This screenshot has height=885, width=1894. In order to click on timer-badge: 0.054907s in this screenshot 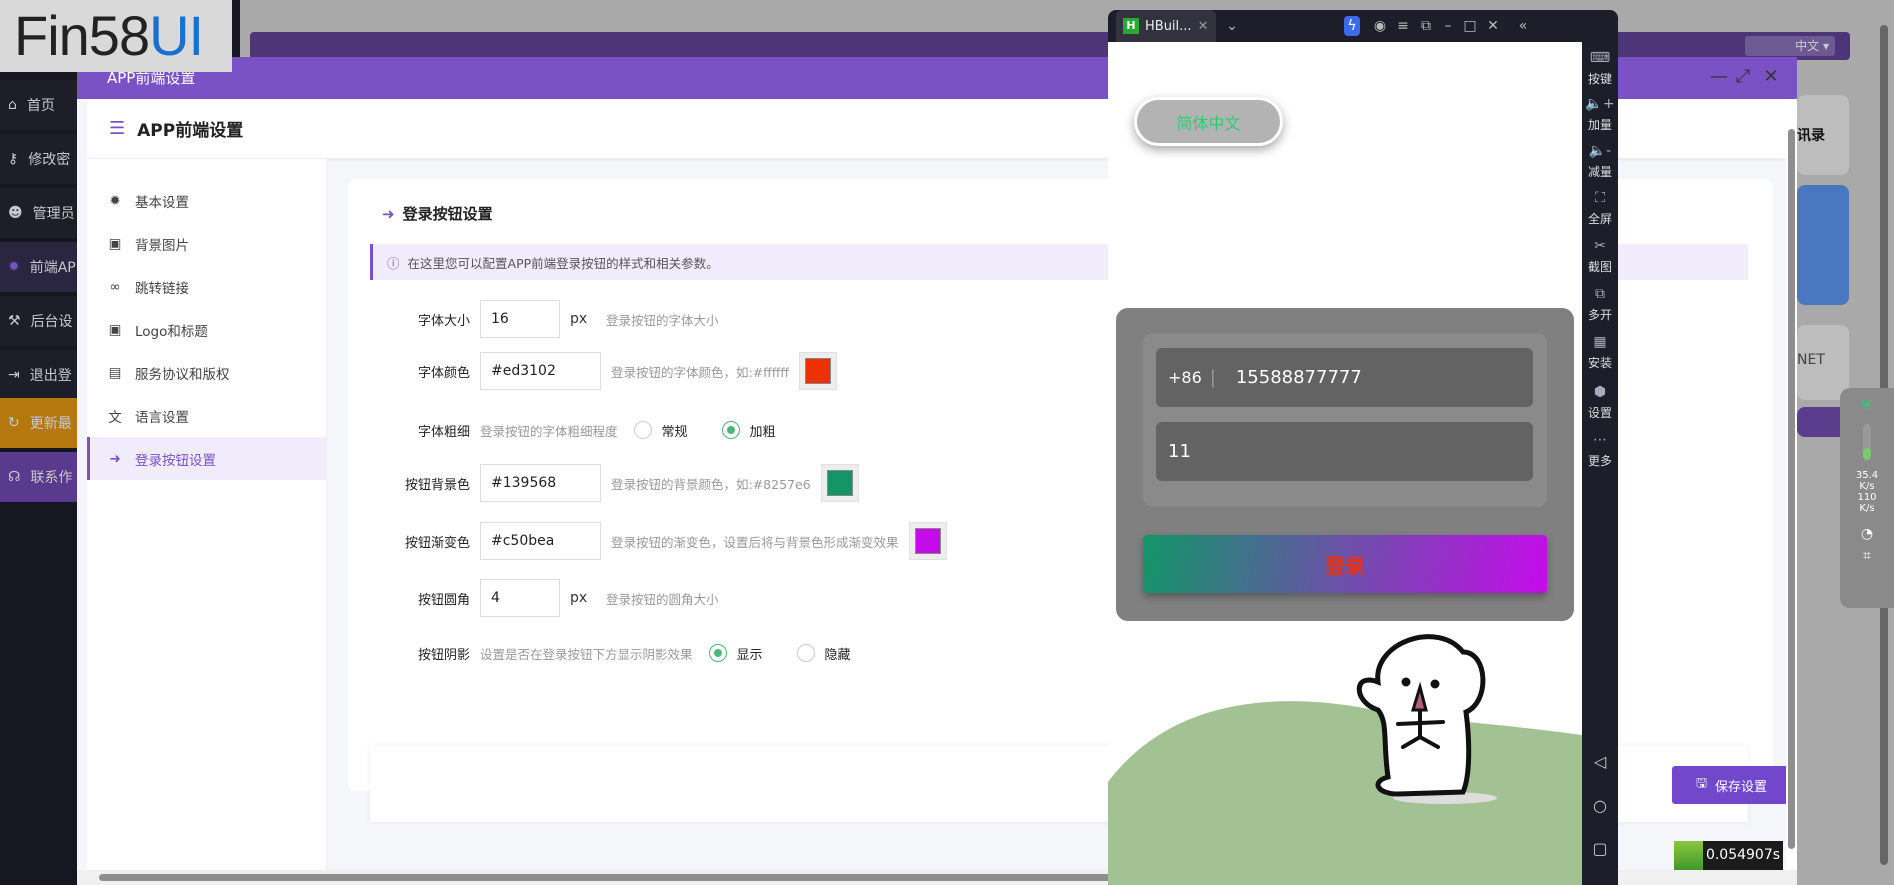, I will do `click(1728, 855)`.